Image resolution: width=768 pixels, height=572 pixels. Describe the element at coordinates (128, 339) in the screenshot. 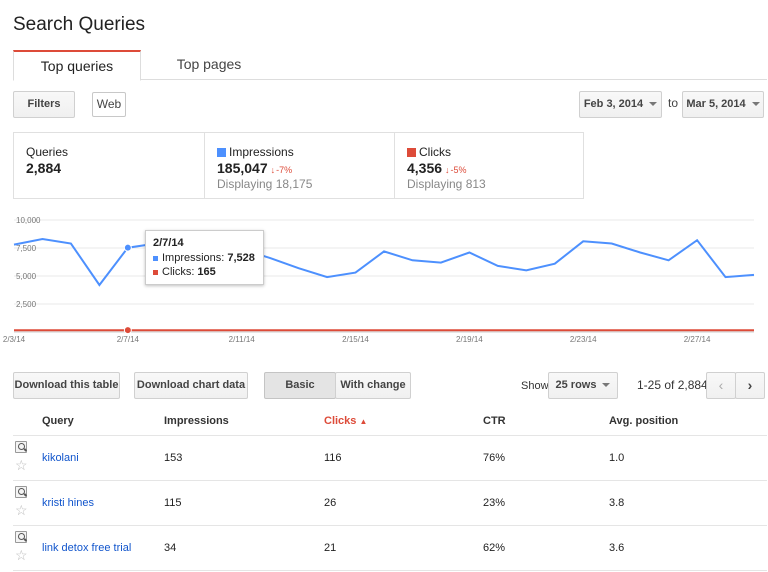

I see `x-tick-label: 2/7/14` at that location.